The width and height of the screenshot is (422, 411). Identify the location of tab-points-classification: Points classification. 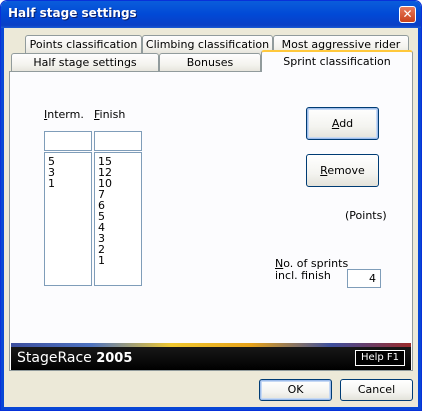
(83, 44).